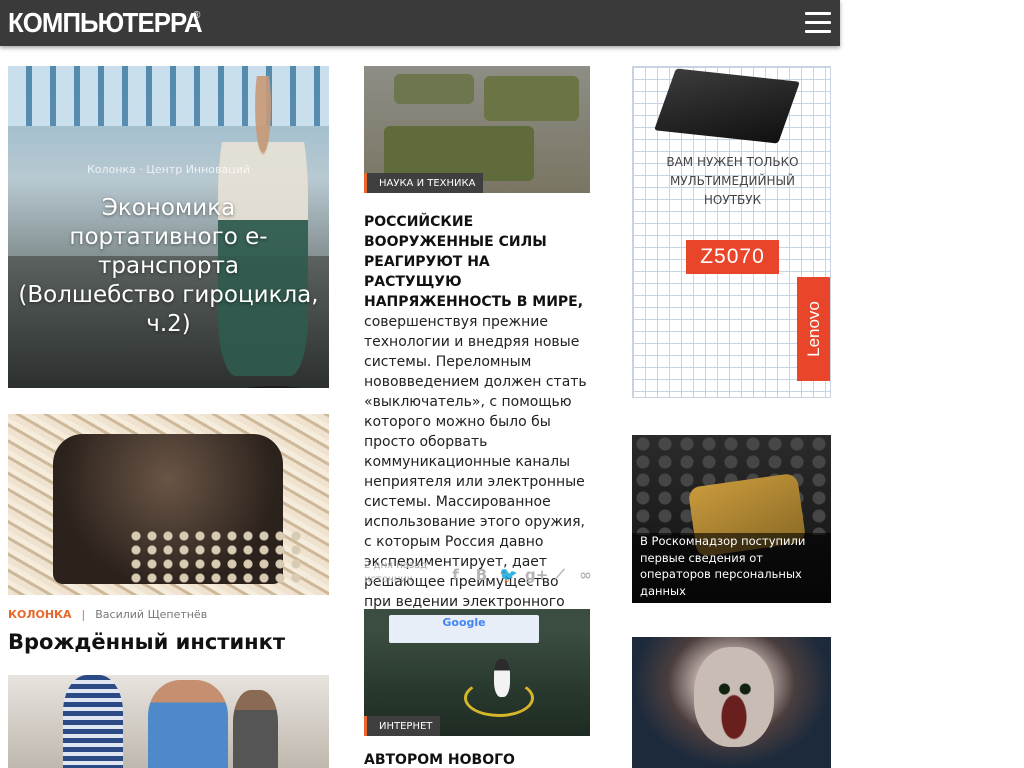  What do you see at coordinates (464, 622) in the screenshot?
I see `photo-sign-text: Google` at bounding box center [464, 622].